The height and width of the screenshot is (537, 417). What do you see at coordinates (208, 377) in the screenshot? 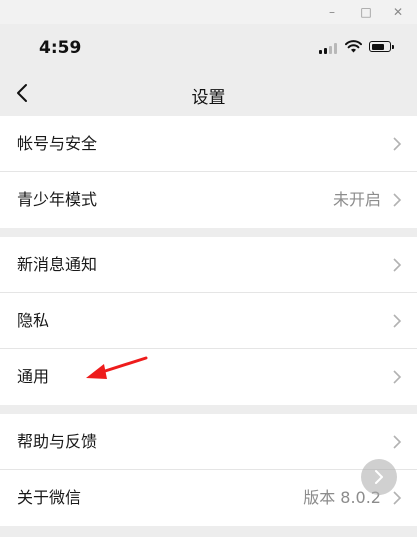
I see `settings-row-general: 通用` at bounding box center [208, 377].